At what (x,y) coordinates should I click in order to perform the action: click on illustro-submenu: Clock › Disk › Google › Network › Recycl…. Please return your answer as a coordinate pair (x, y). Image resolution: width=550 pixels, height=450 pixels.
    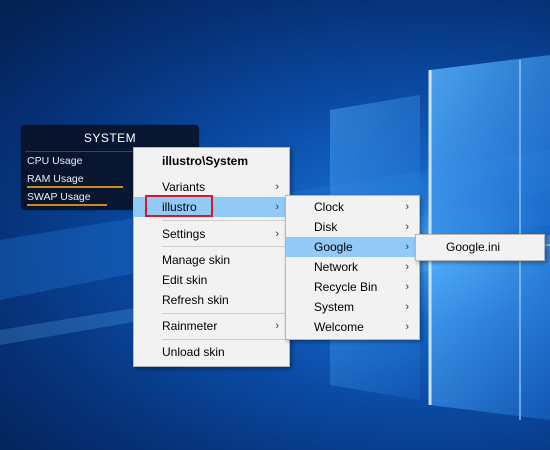
    Looking at the image, I should click on (352, 267).